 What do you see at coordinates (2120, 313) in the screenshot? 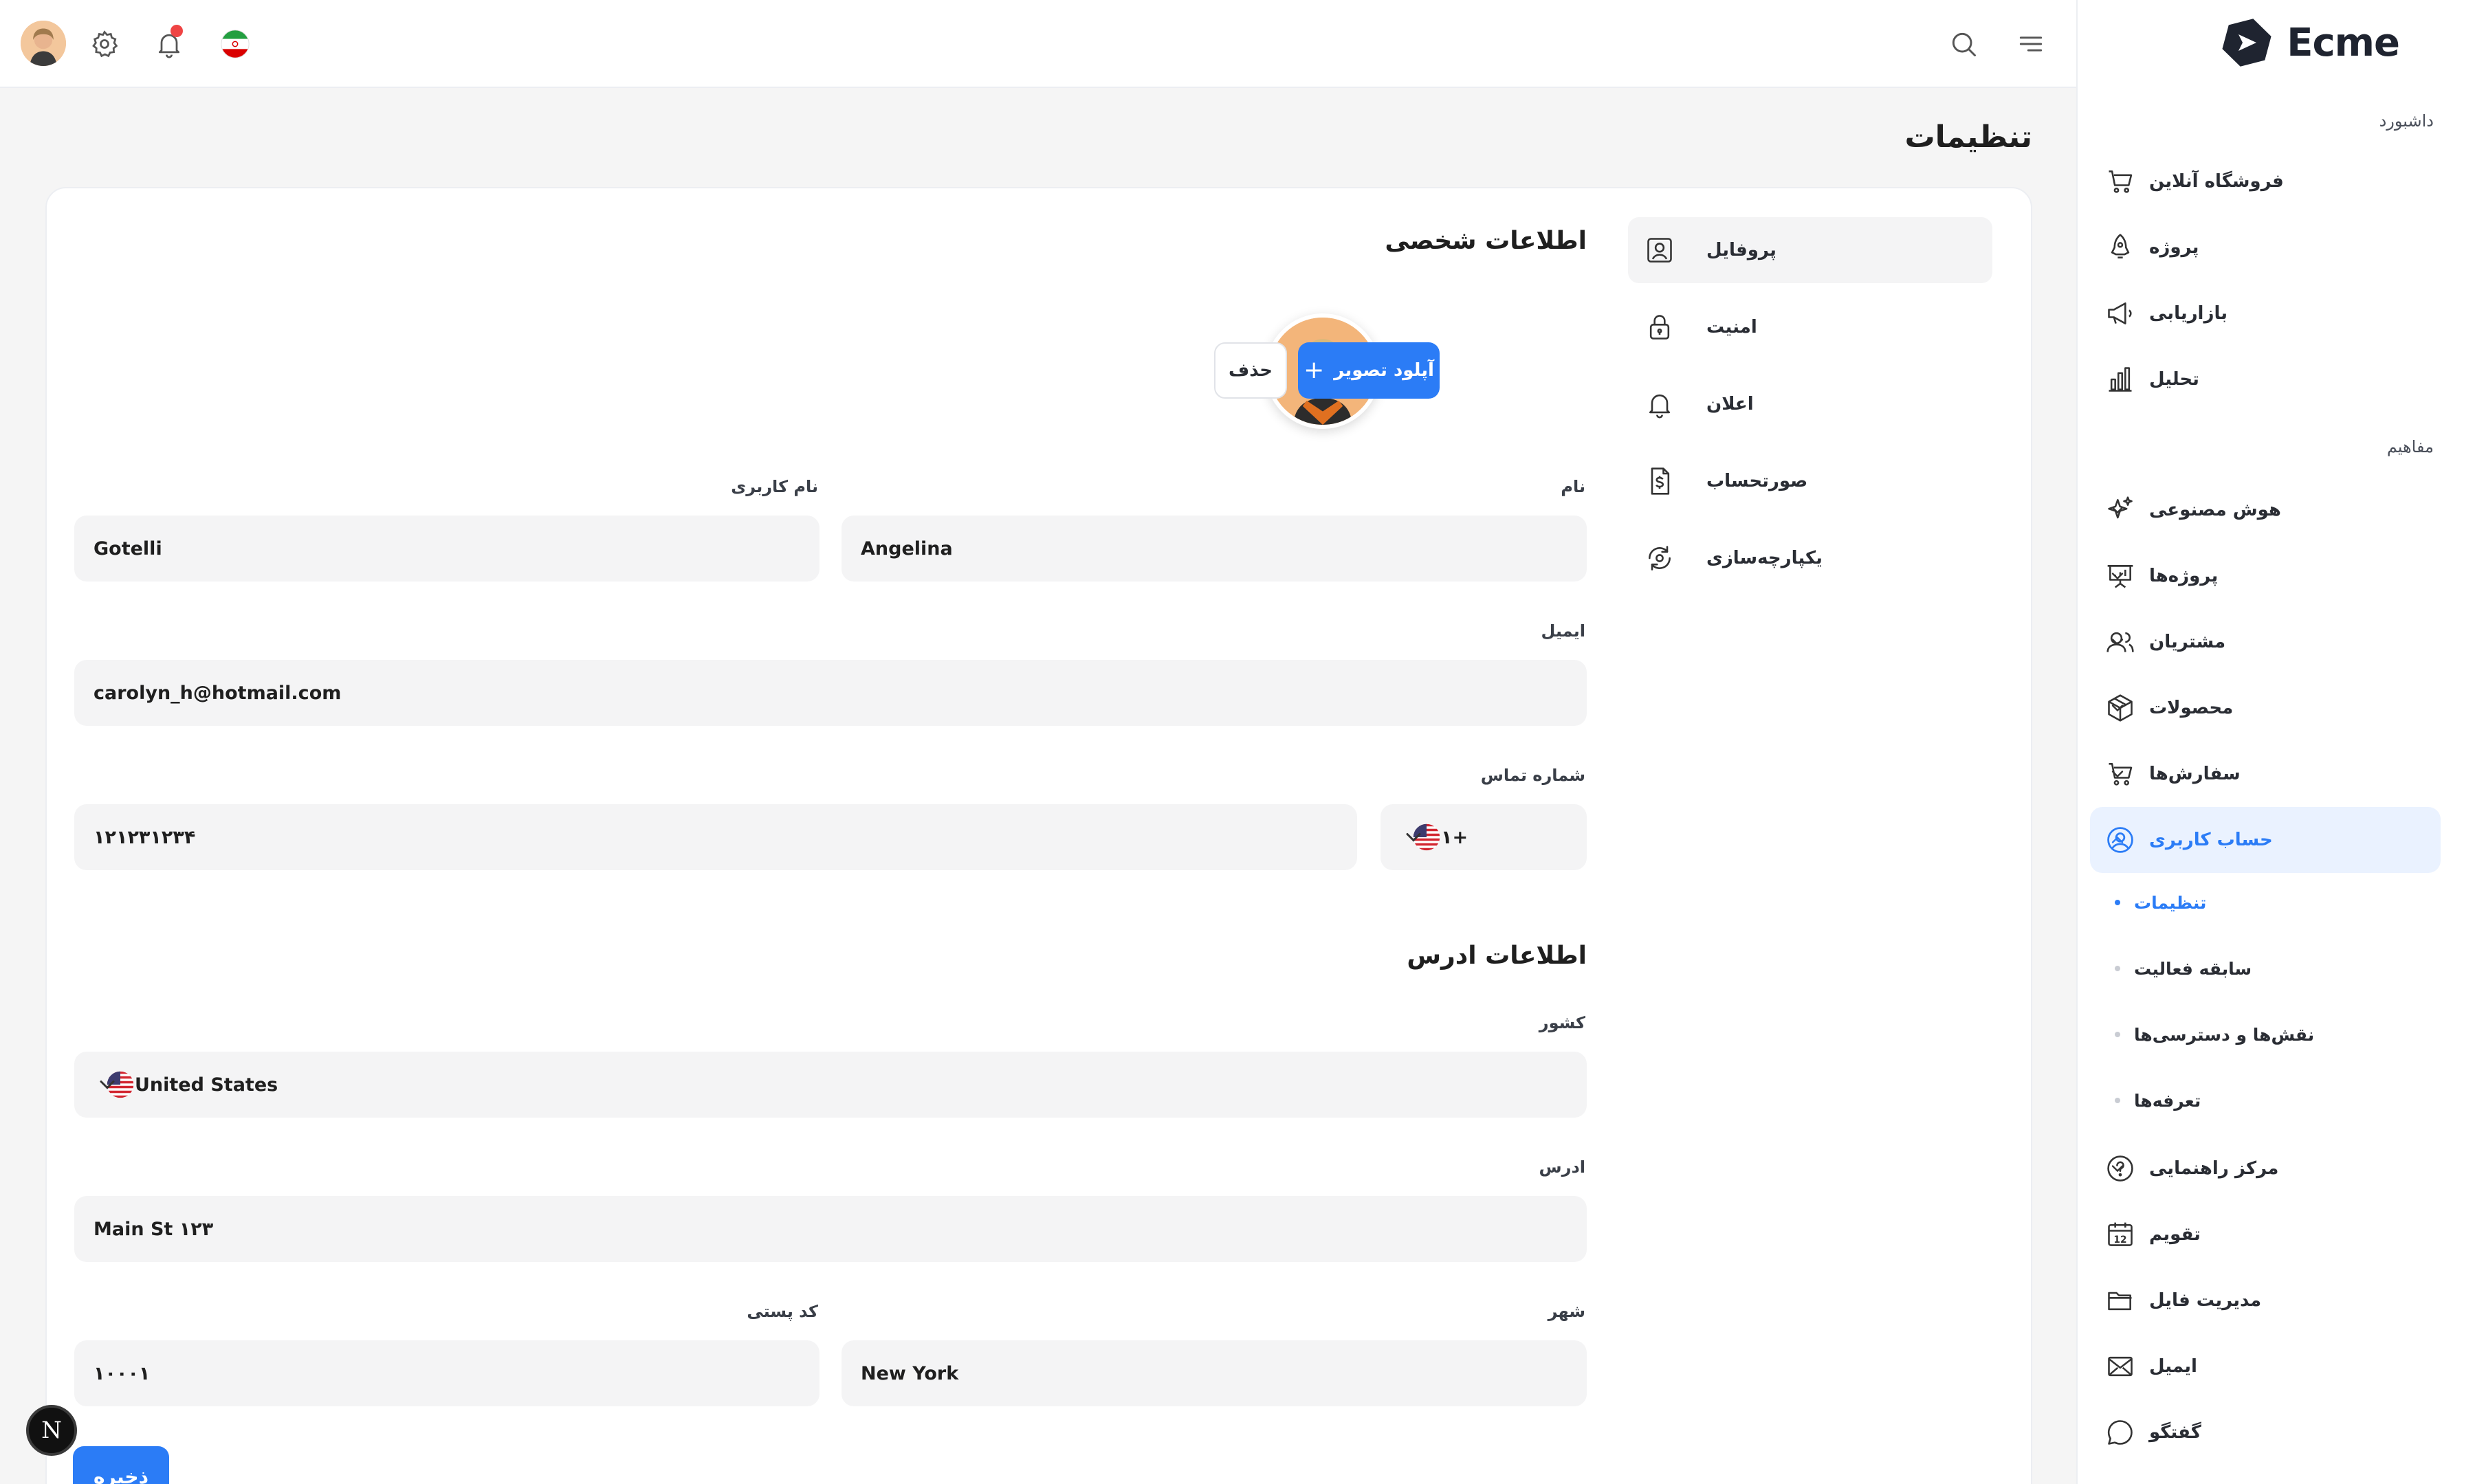
I see `megaphone-icon` at bounding box center [2120, 313].